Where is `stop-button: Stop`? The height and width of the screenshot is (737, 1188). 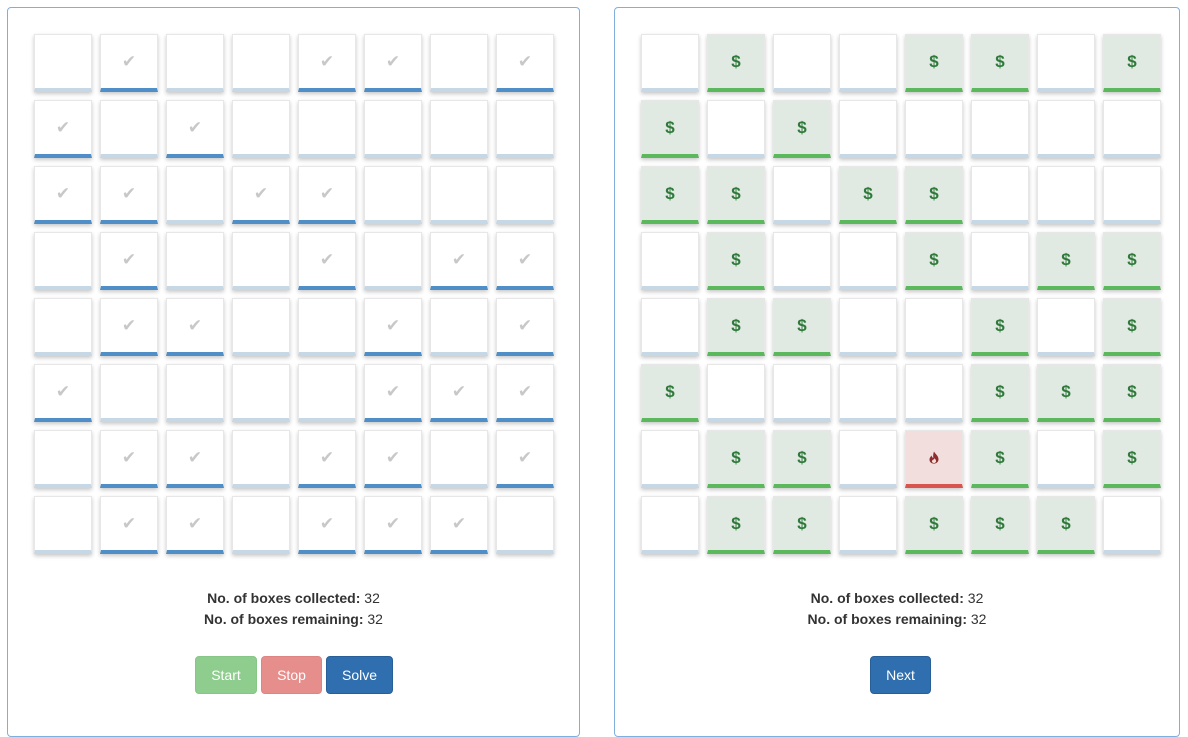
stop-button: Stop is located at coordinates (291, 675).